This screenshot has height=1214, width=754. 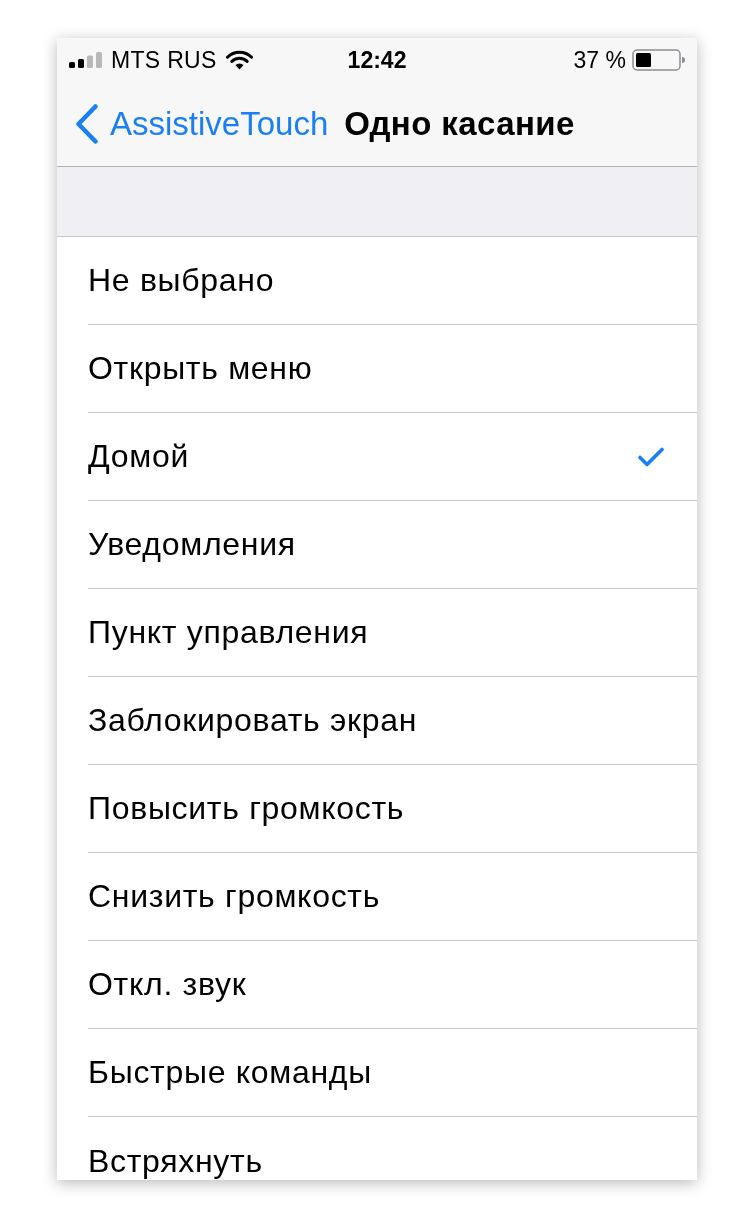 What do you see at coordinates (164, 60) in the screenshot?
I see `carrier-name: MTS RUS` at bounding box center [164, 60].